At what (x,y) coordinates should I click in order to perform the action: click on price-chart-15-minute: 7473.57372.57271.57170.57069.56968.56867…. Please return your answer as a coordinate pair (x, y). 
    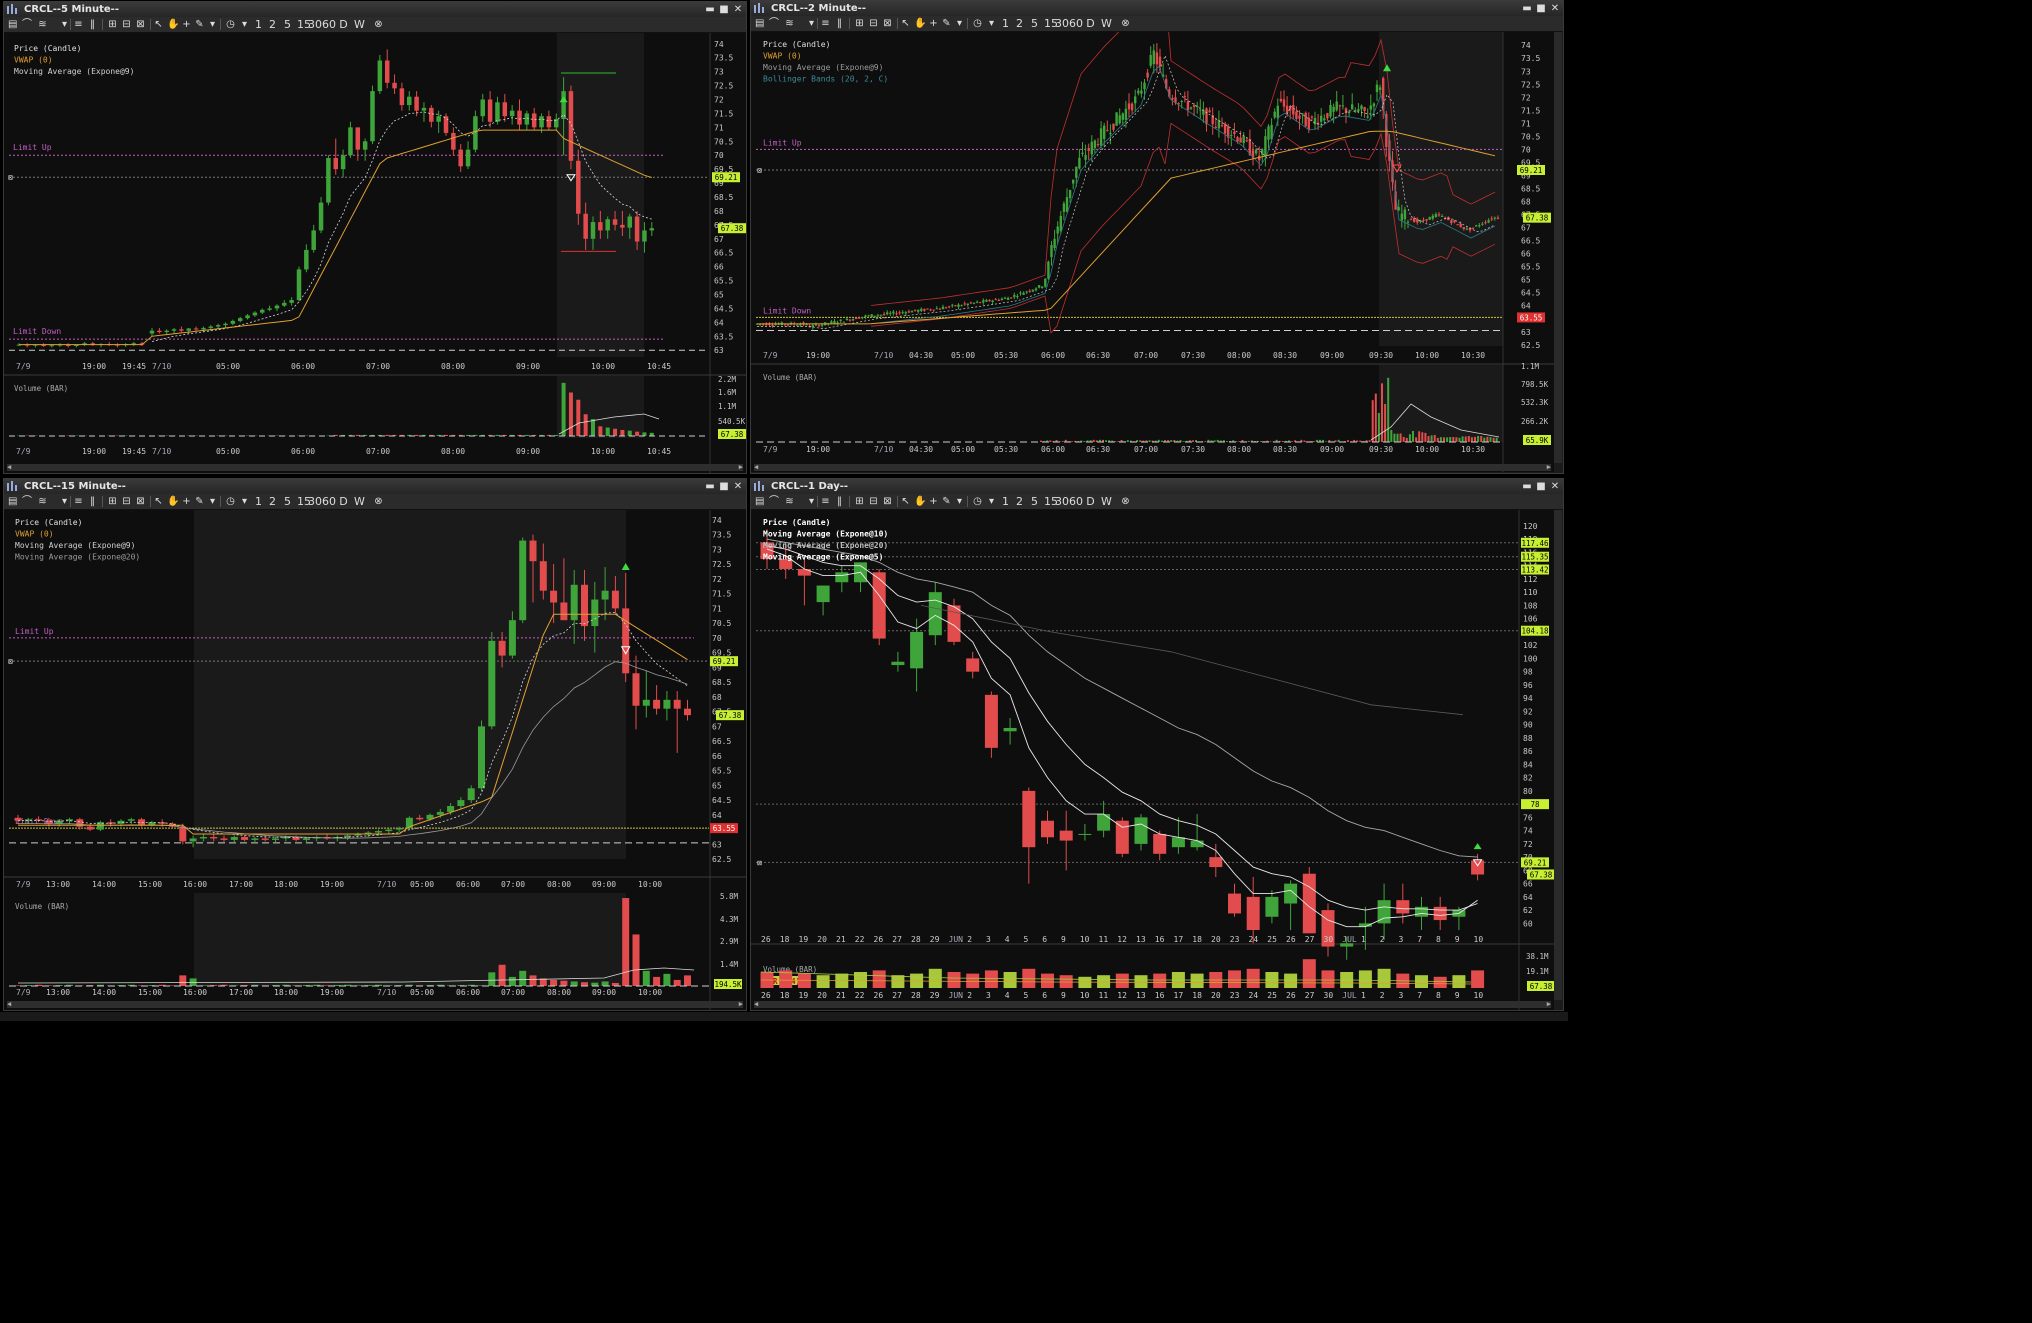
    Looking at the image, I should click on (375, 760).